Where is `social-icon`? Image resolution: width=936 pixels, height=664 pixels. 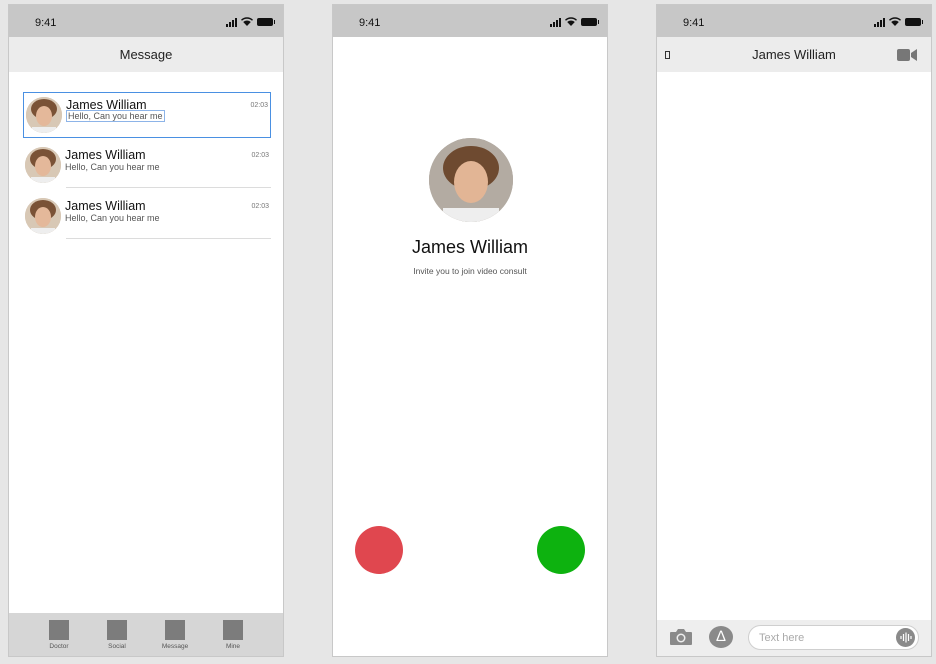
social-icon is located at coordinates (117, 630).